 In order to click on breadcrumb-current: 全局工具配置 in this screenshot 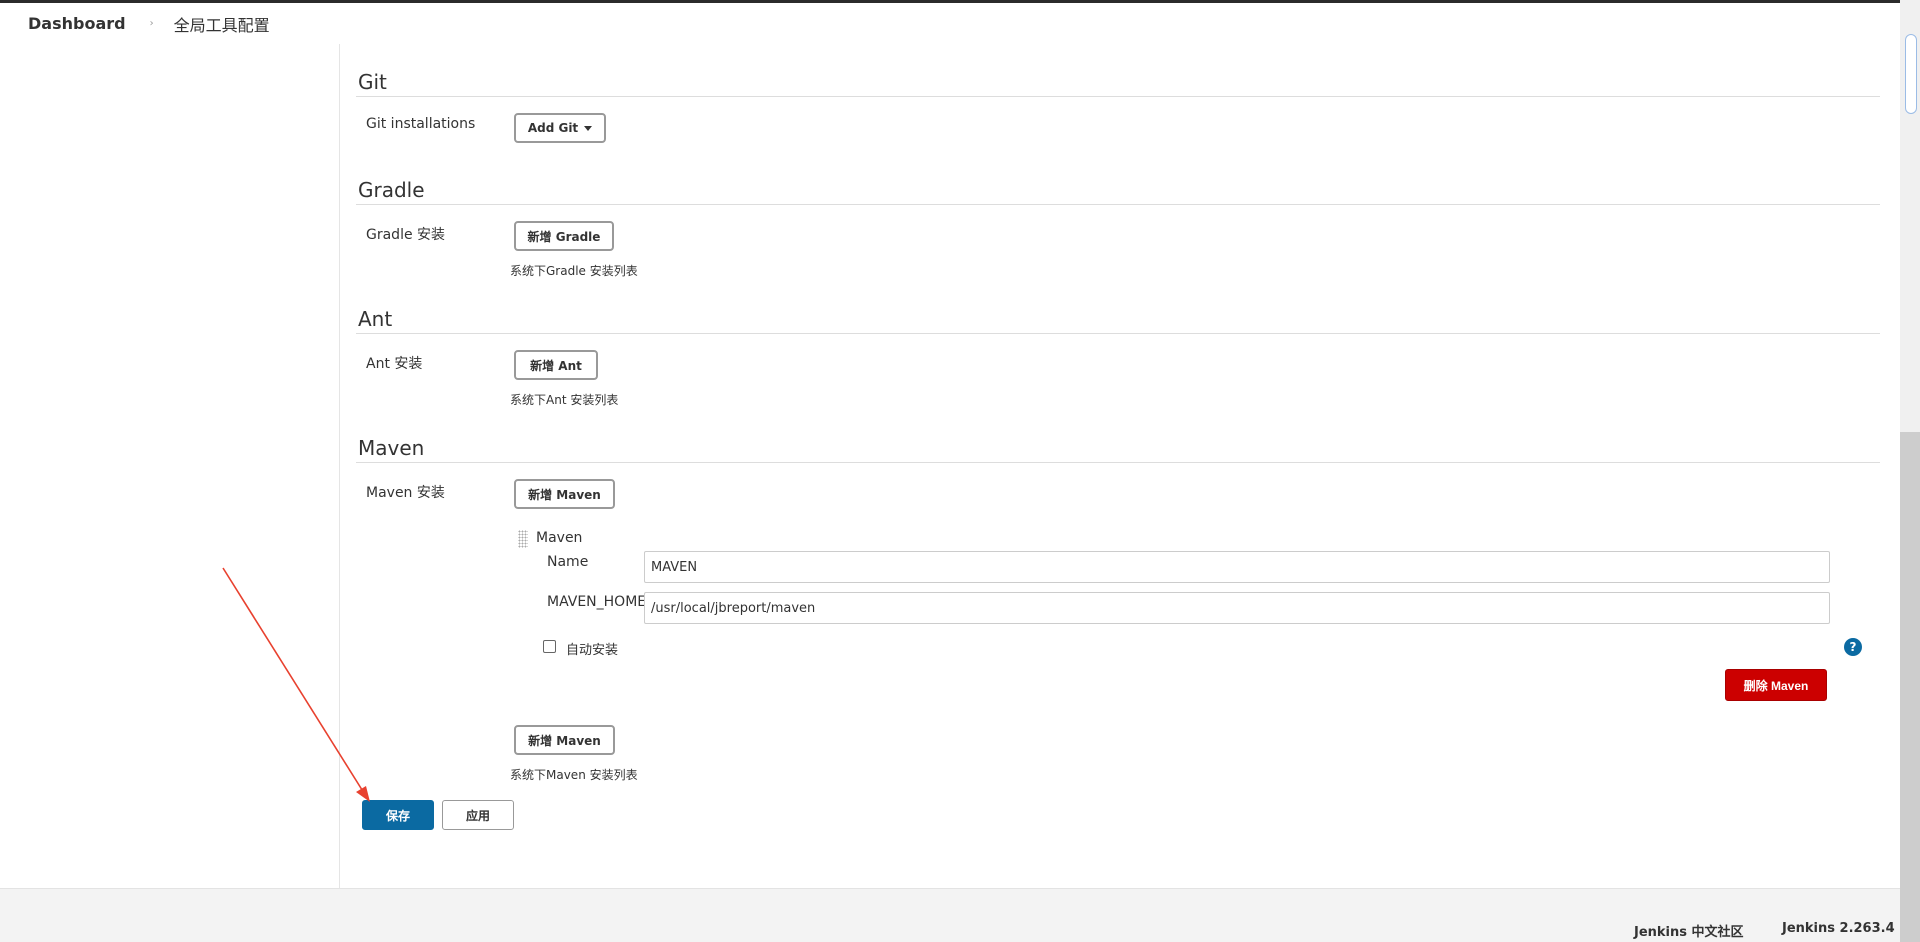, I will do `click(221, 25)`.